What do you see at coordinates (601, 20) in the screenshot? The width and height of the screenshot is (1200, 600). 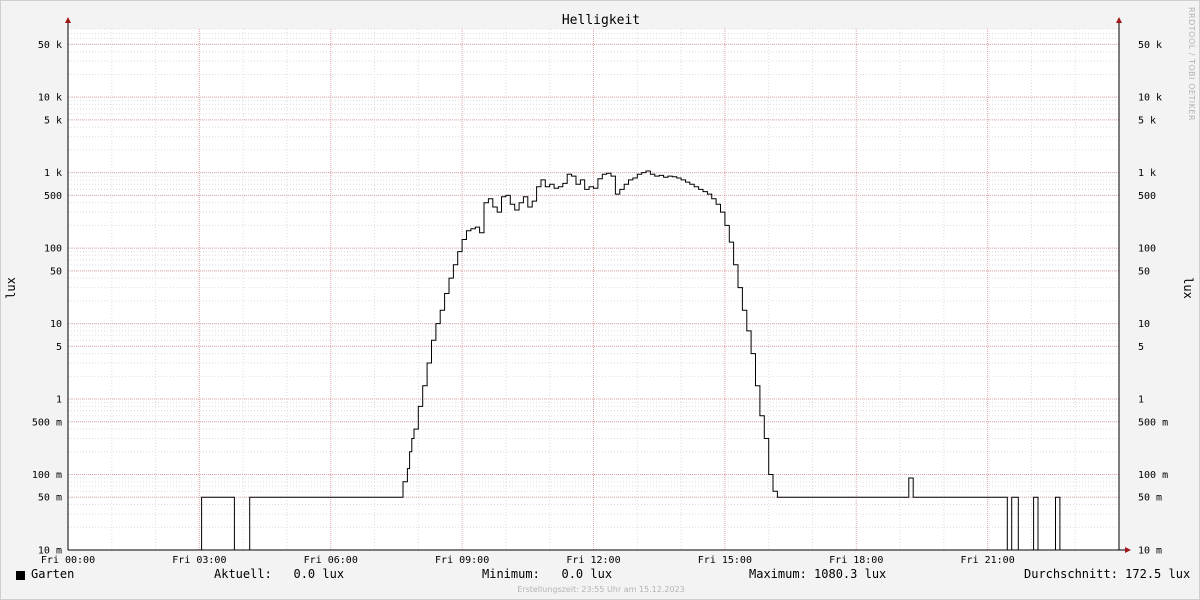 I see `chart-title: Helligkeit` at bounding box center [601, 20].